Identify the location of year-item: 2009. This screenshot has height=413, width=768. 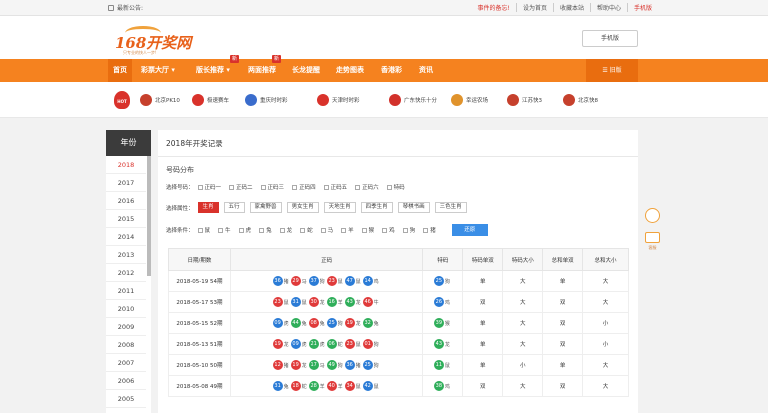
(126, 327).